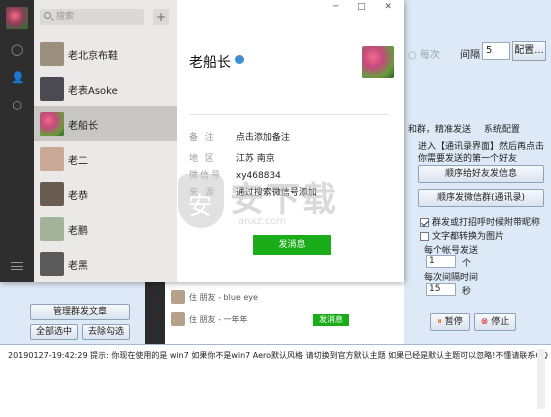 The height and width of the screenshot is (417, 551). What do you see at coordinates (255, 159) in the screenshot?
I see `info-value: 江苏 南京` at bounding box center [255, 159].